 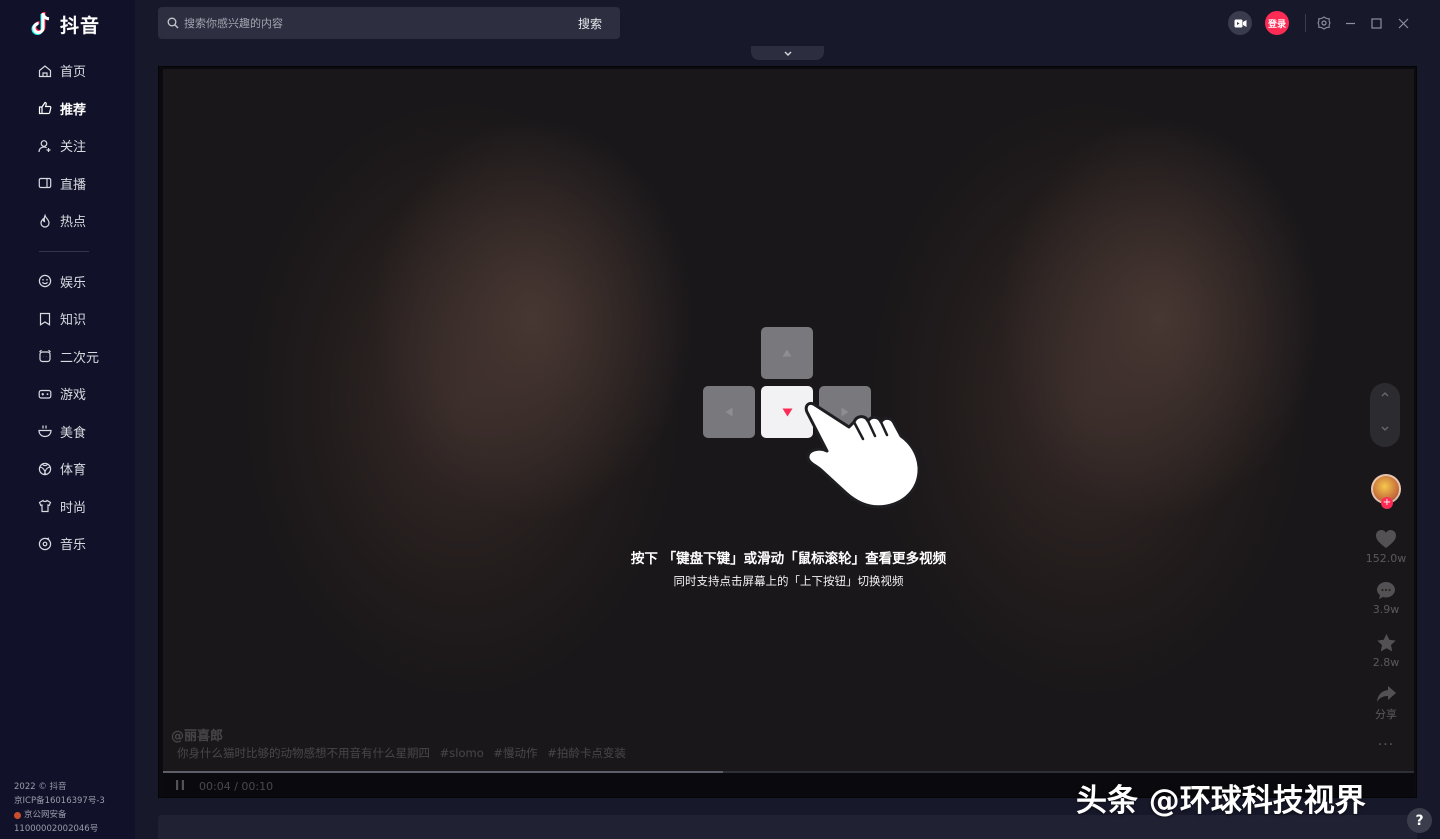 I want to click on sidebar-item-music: 音乐, so click(x=67, y=544).